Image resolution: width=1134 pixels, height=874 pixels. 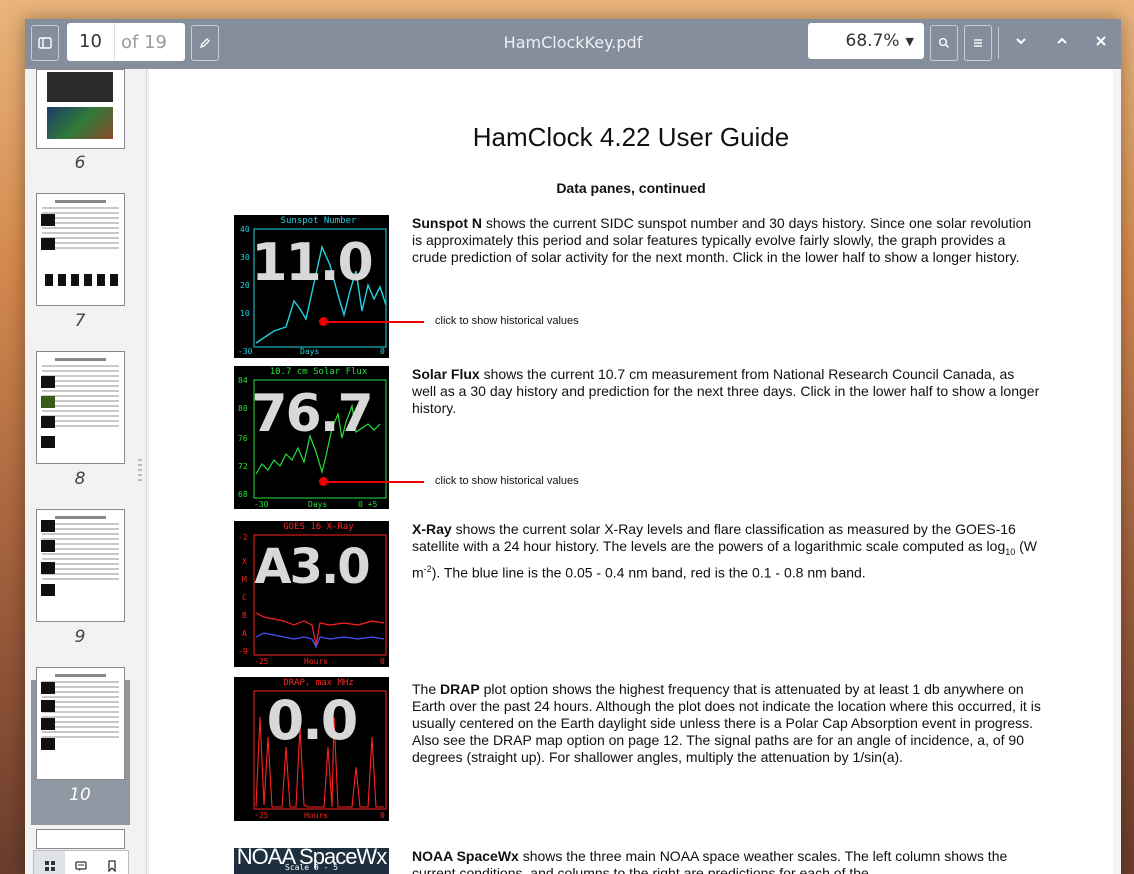 I want to click on panel-title: 10.7 cm Solar Flux, so click(x=318, y=372).